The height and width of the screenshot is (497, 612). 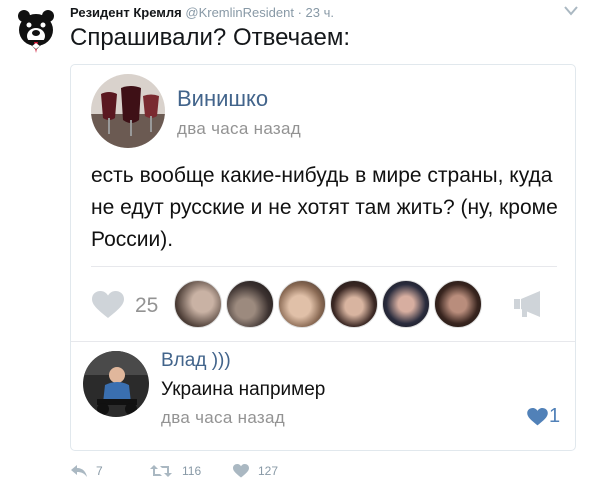 I want to click on retweet-count: 116, so click(x=192, y=471).